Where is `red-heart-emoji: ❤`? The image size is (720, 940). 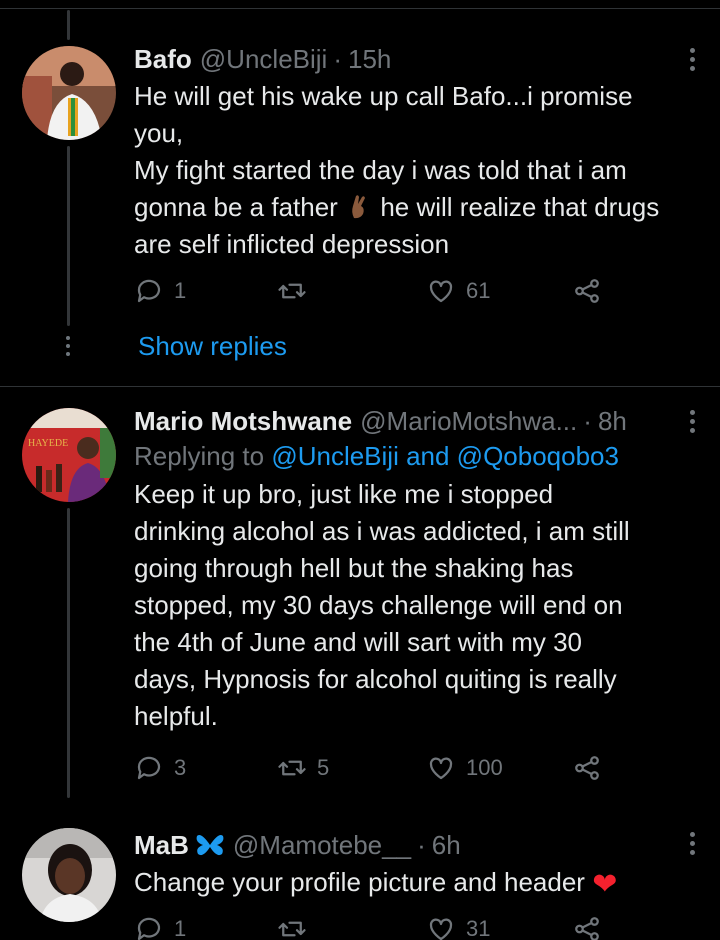
red-heart-emoji: ❤ is located at coordinates (605, 884).